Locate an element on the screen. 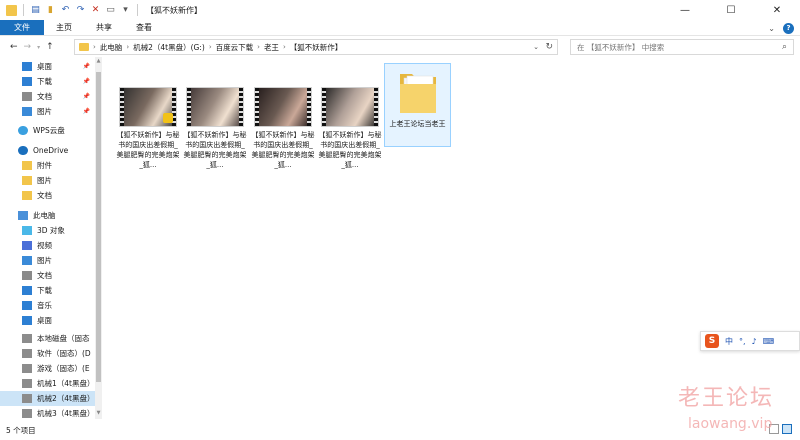 The height and width of the screenshot is (440, 800). window-title: 【狐不妖新作】 is located at coordinates (174, 10).